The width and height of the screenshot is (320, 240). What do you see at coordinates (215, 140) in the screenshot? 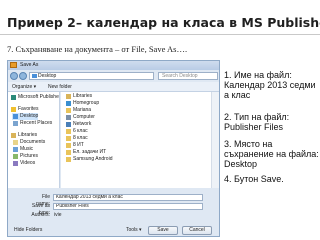
I see `vertical-scrollbar` at bounding box center [215, 140].